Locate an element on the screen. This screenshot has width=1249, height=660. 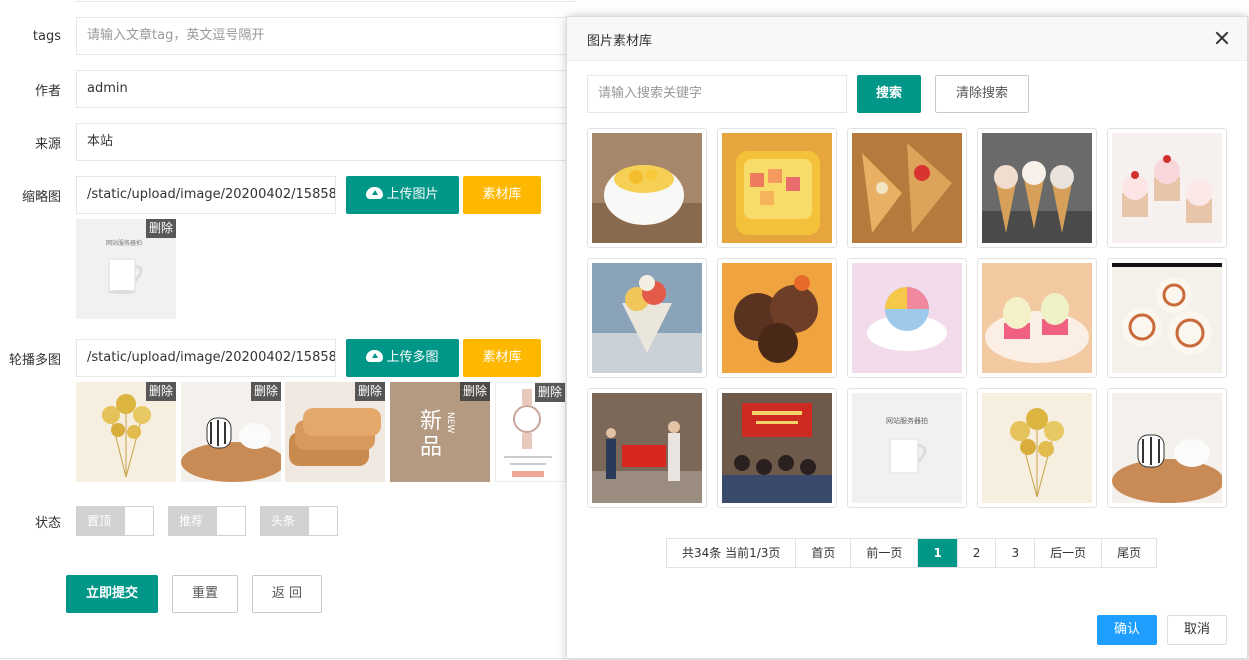
library-image-chocolate-ice-cream is located at coordinates (777, 318).